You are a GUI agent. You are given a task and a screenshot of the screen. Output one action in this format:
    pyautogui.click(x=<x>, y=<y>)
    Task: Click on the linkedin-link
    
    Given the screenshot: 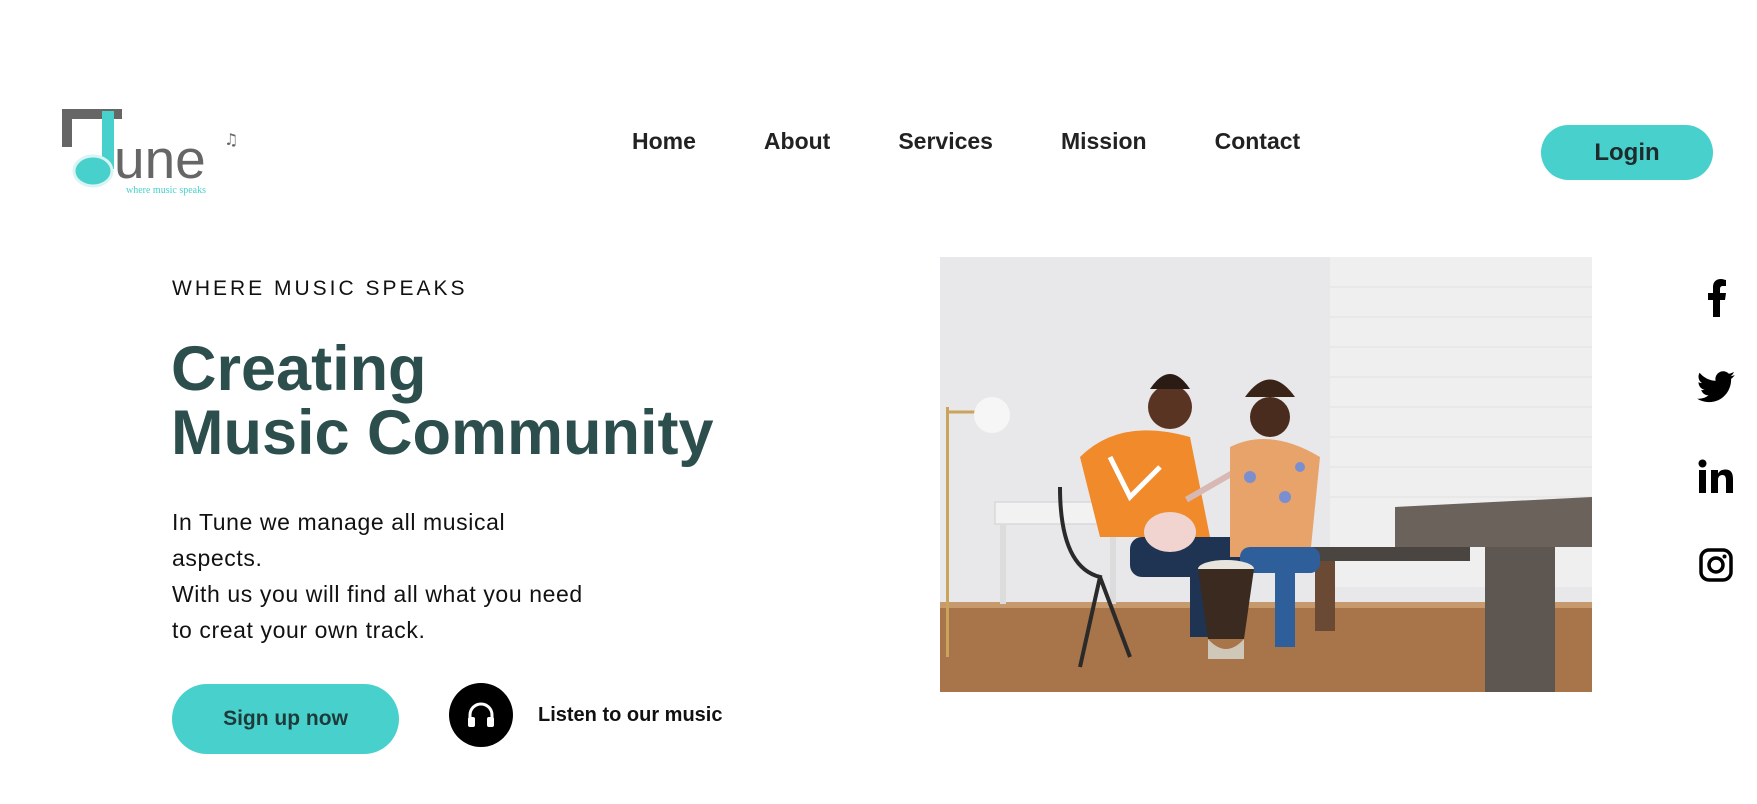 What is the action you would take?
    pyautogui.click(x=1716, y=476)
    